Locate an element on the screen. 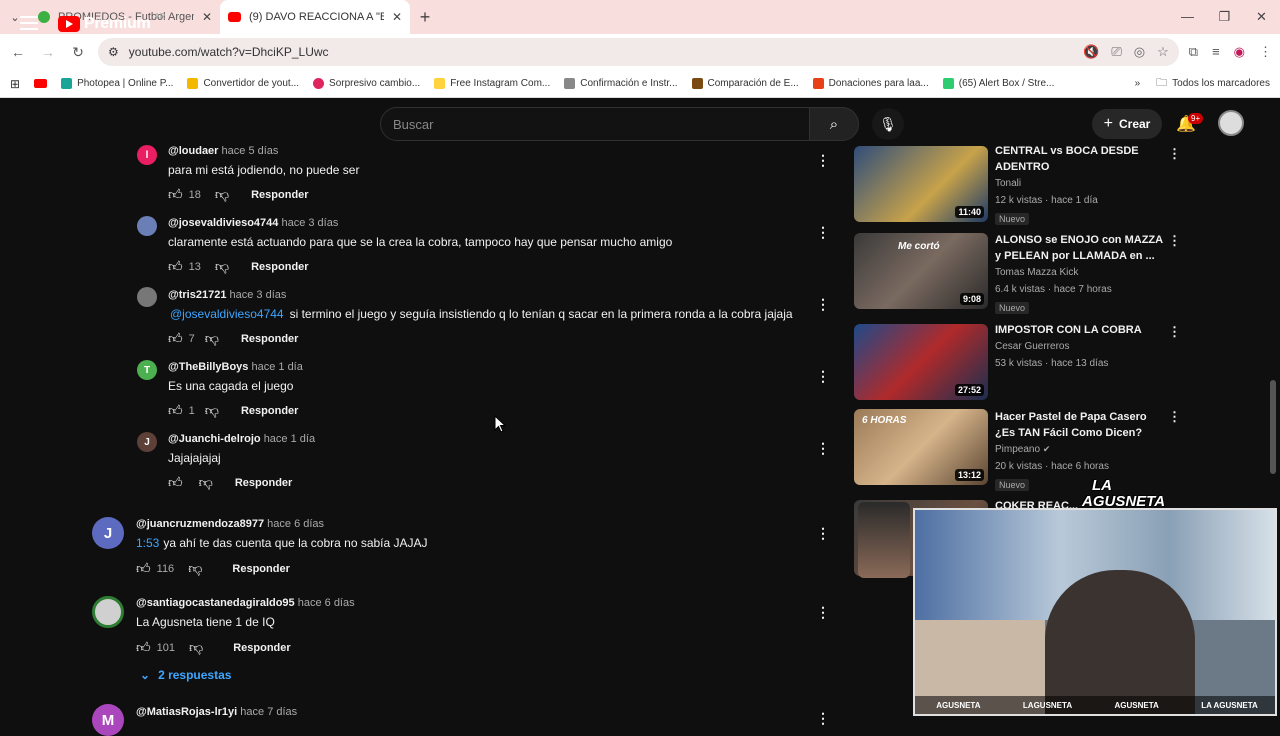 The width and height of the screenshot is (1280, 736). minimize-icon: — is located at coordinates (1187, 17).